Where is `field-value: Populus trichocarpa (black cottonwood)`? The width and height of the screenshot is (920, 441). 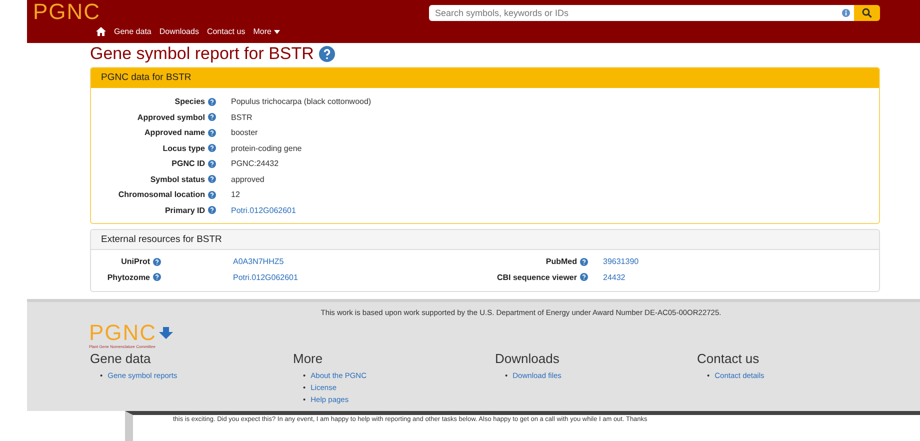 field-value: Populus trichocarpa (black cottonwood) is located at coordinates (301, 101).